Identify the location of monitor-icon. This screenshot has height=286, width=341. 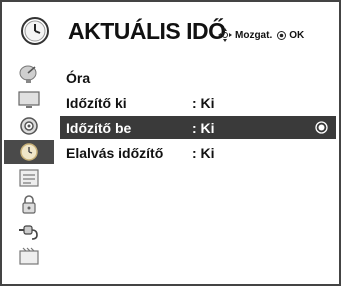
(29, 99).